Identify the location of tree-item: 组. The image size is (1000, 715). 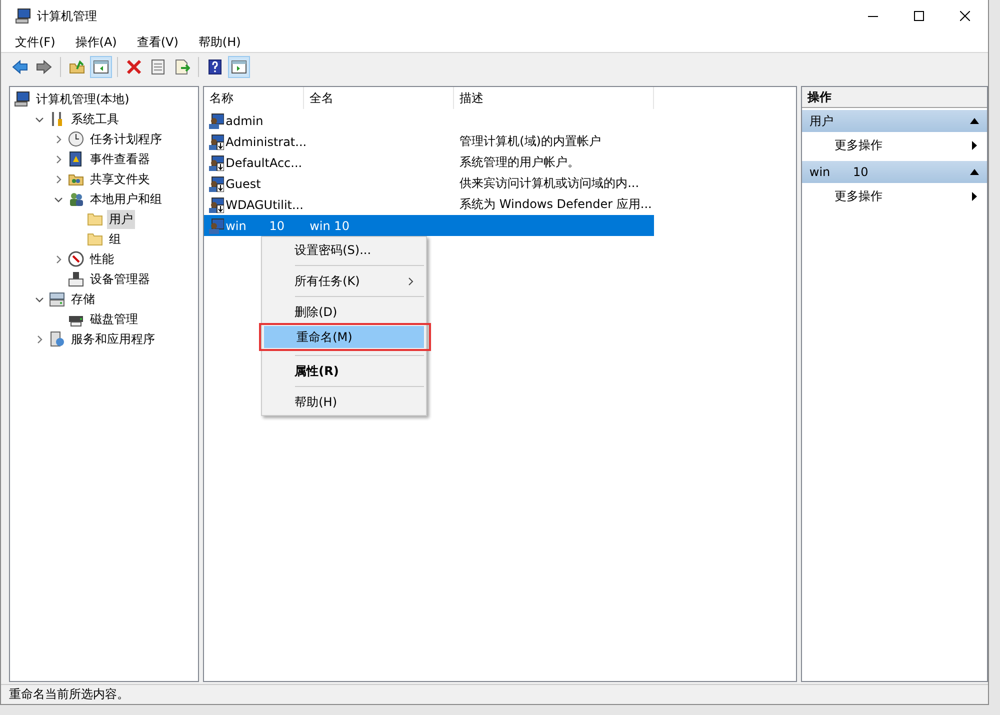
(115, 239).